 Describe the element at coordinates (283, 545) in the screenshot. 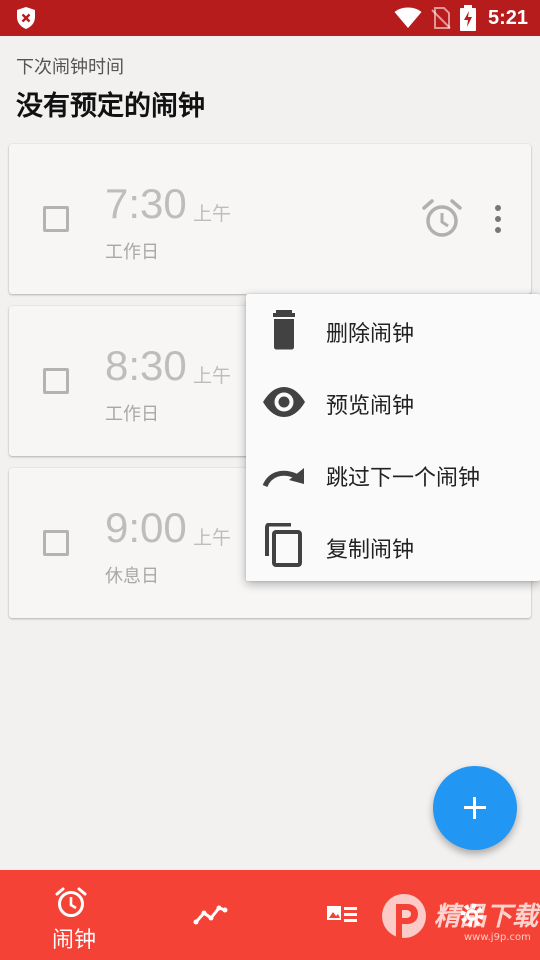

I see `copy-icon` at that location.